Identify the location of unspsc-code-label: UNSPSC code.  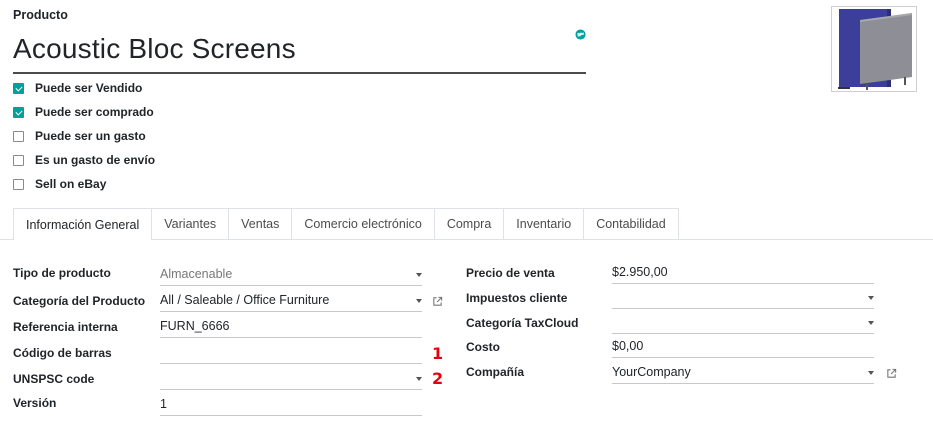
(54, 379).